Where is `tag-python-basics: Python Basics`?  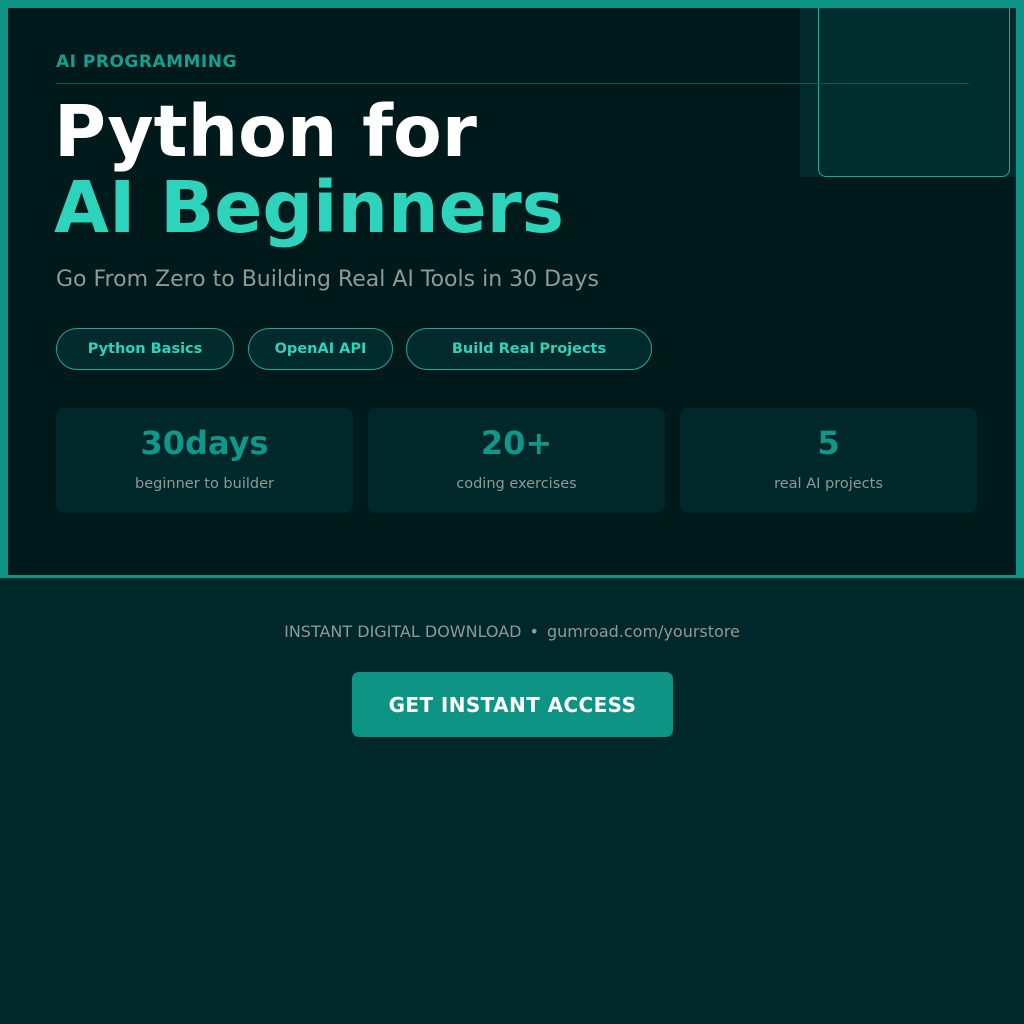 tag-python-basics: Python Basics is located at coordinates (145, 349).